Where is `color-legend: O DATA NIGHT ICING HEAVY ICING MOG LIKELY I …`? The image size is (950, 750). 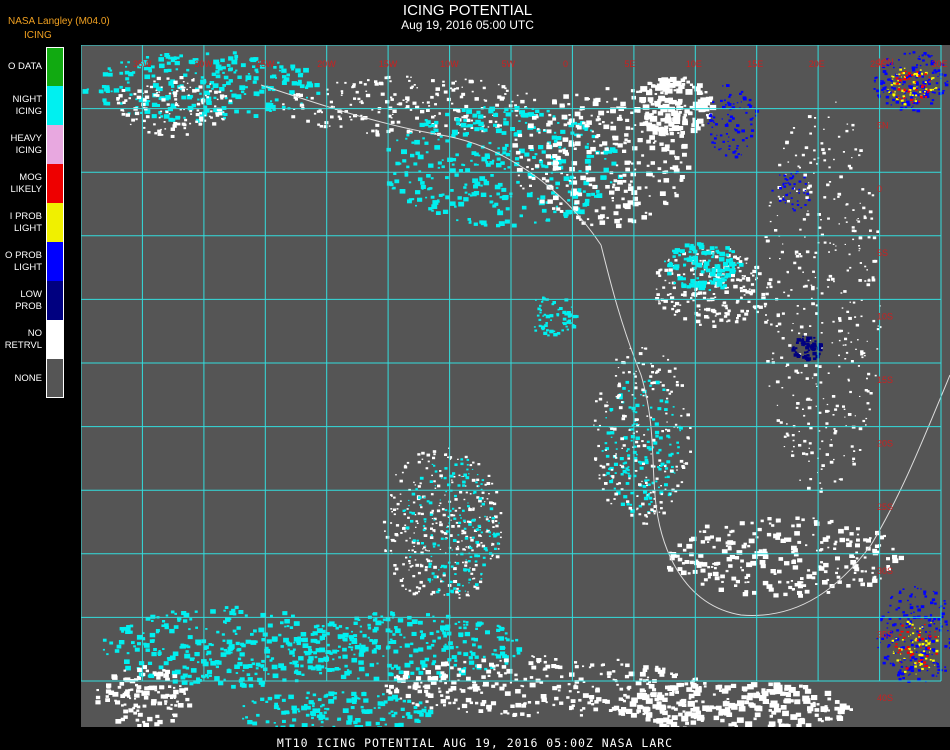 color-legend: O DATA NIGHT ICING HEAVY ICING MOG LIKELY I … is located at coordinates (33, 222).